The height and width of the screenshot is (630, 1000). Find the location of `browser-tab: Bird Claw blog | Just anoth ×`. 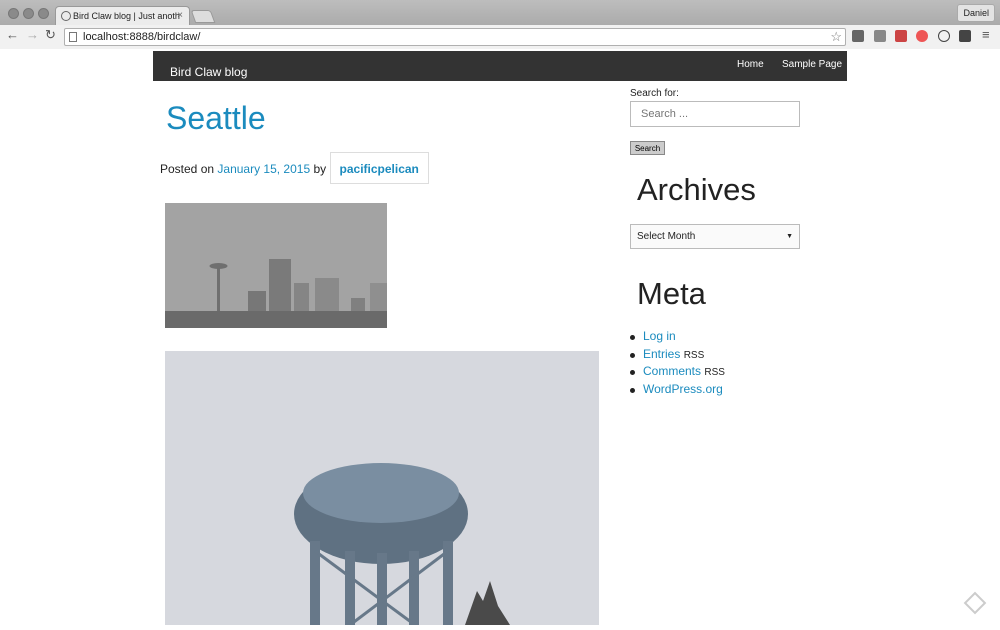

browser-tab: Bird Claw blog | Just anoth × is located at coordinates (122, 15).